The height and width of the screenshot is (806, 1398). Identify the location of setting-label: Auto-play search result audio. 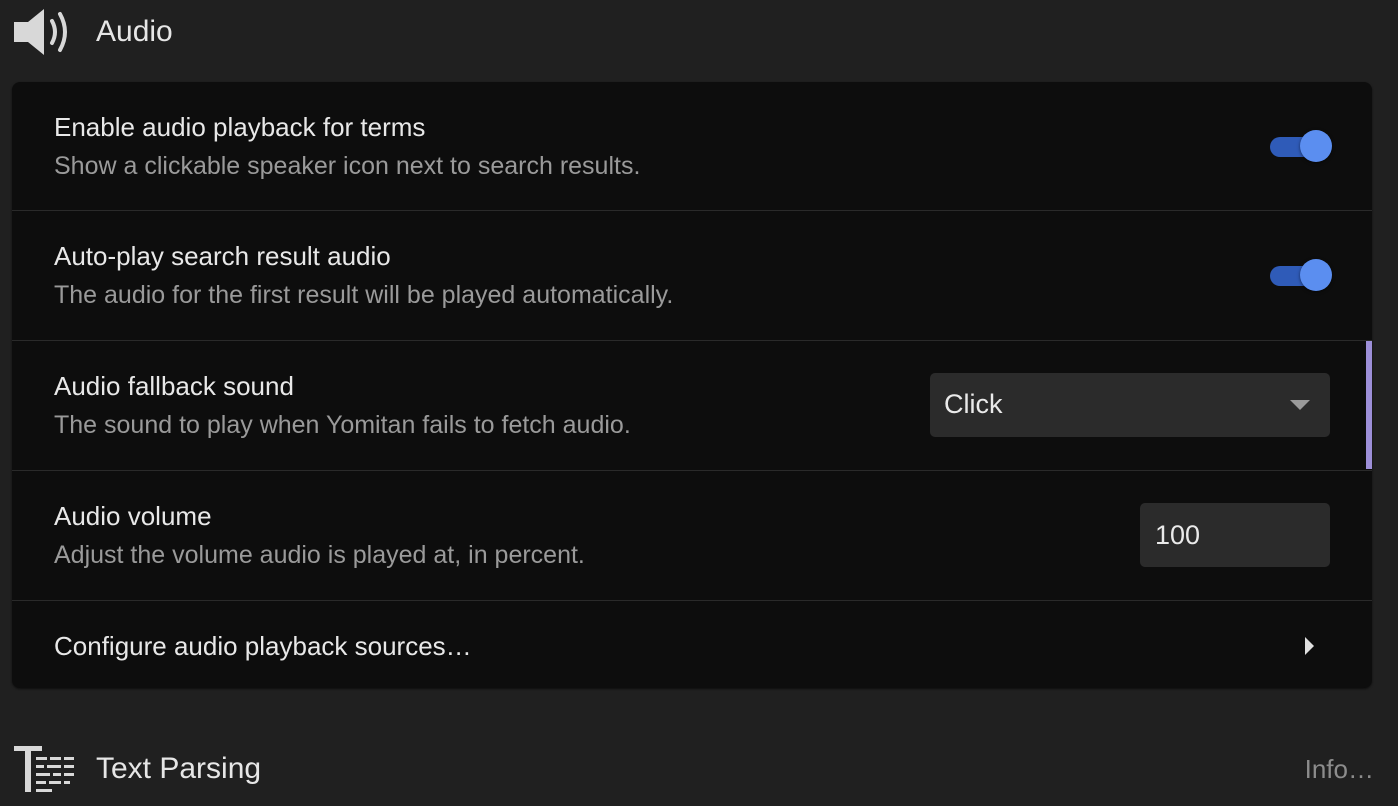
(222, 256).